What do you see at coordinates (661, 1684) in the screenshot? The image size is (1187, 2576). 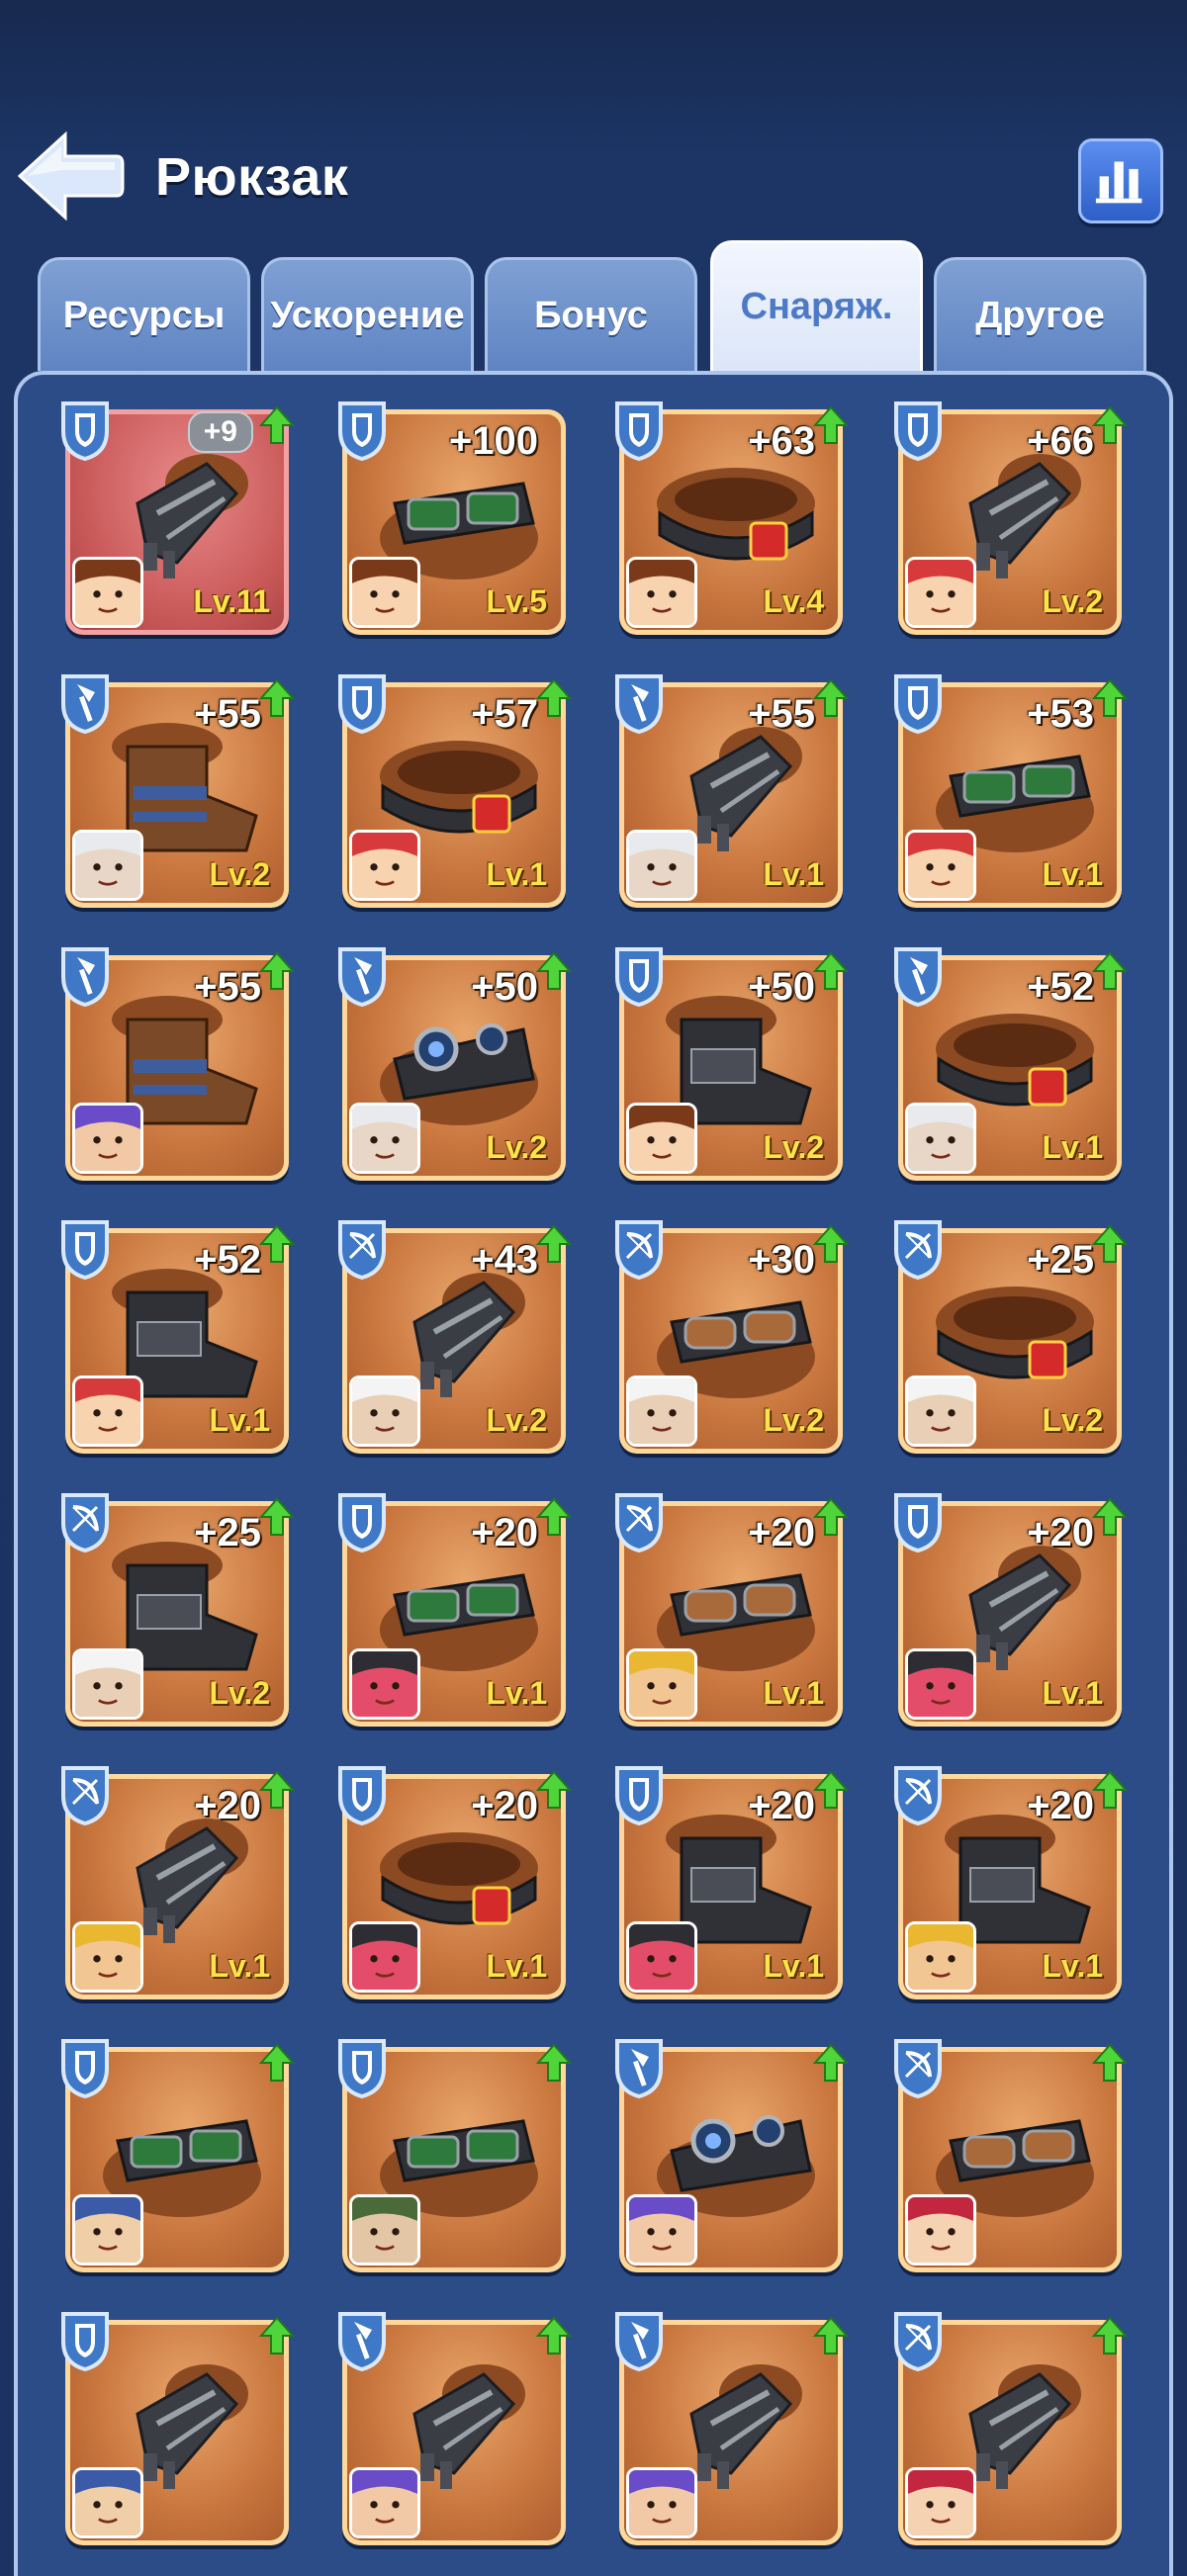 I see `hero-avatar-yellow-helm` at bounding box center [661, 1684].